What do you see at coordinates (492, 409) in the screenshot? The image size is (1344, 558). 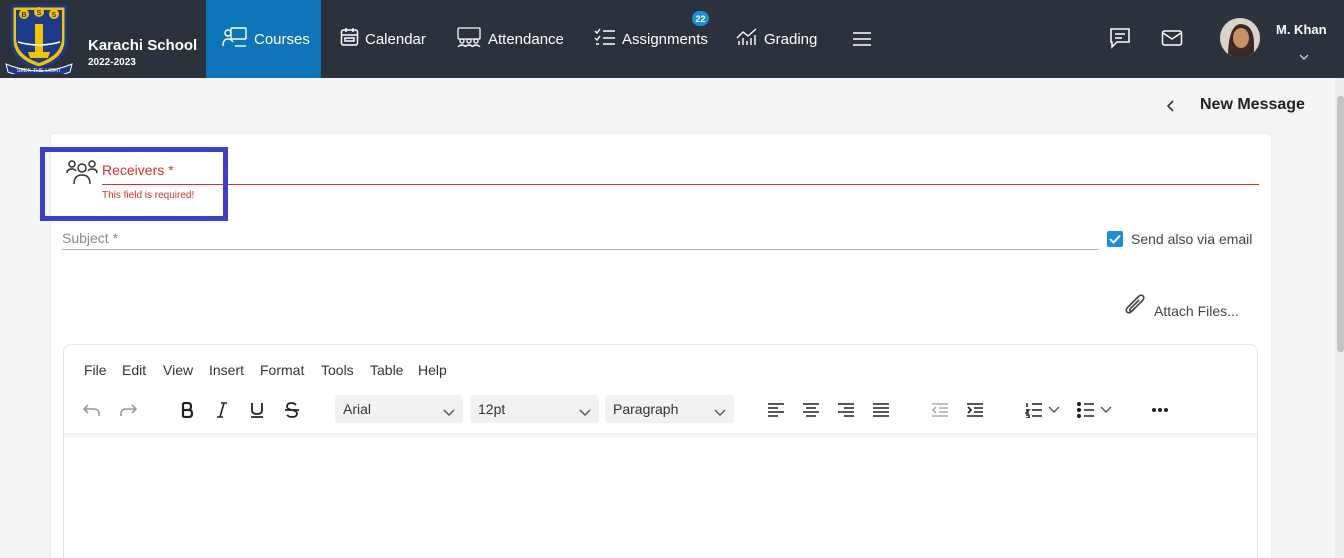 I see `font-size-value: 12pt` at bounding box center [492, 409].